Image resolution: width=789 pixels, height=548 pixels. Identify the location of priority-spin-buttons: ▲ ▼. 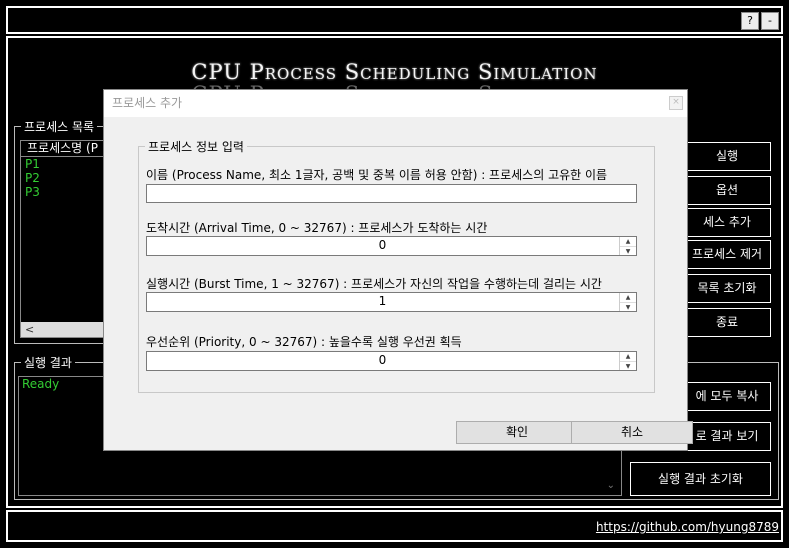
(627, 361).